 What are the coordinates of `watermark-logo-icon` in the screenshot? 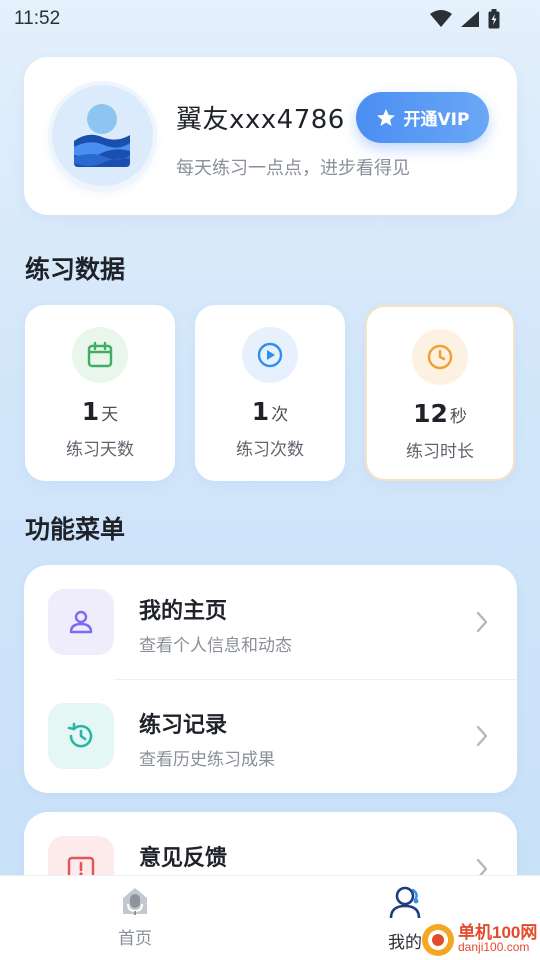 It's located at (438, 940).